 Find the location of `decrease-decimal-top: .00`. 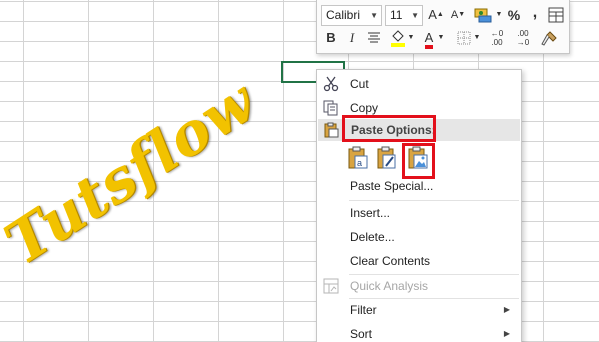

decrease-decimal-top: .00 is located at coordinates (523, 33).